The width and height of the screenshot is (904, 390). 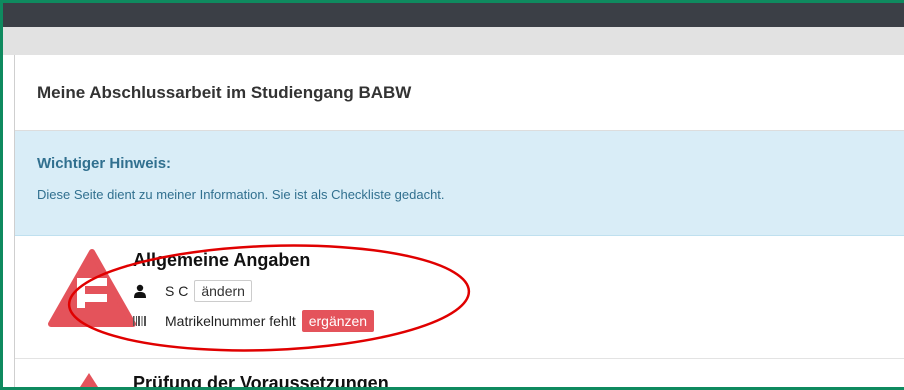 I want to click on matrikel-row: Matrikelnummer fehlt ergänzen, so click(x=254, y=321).